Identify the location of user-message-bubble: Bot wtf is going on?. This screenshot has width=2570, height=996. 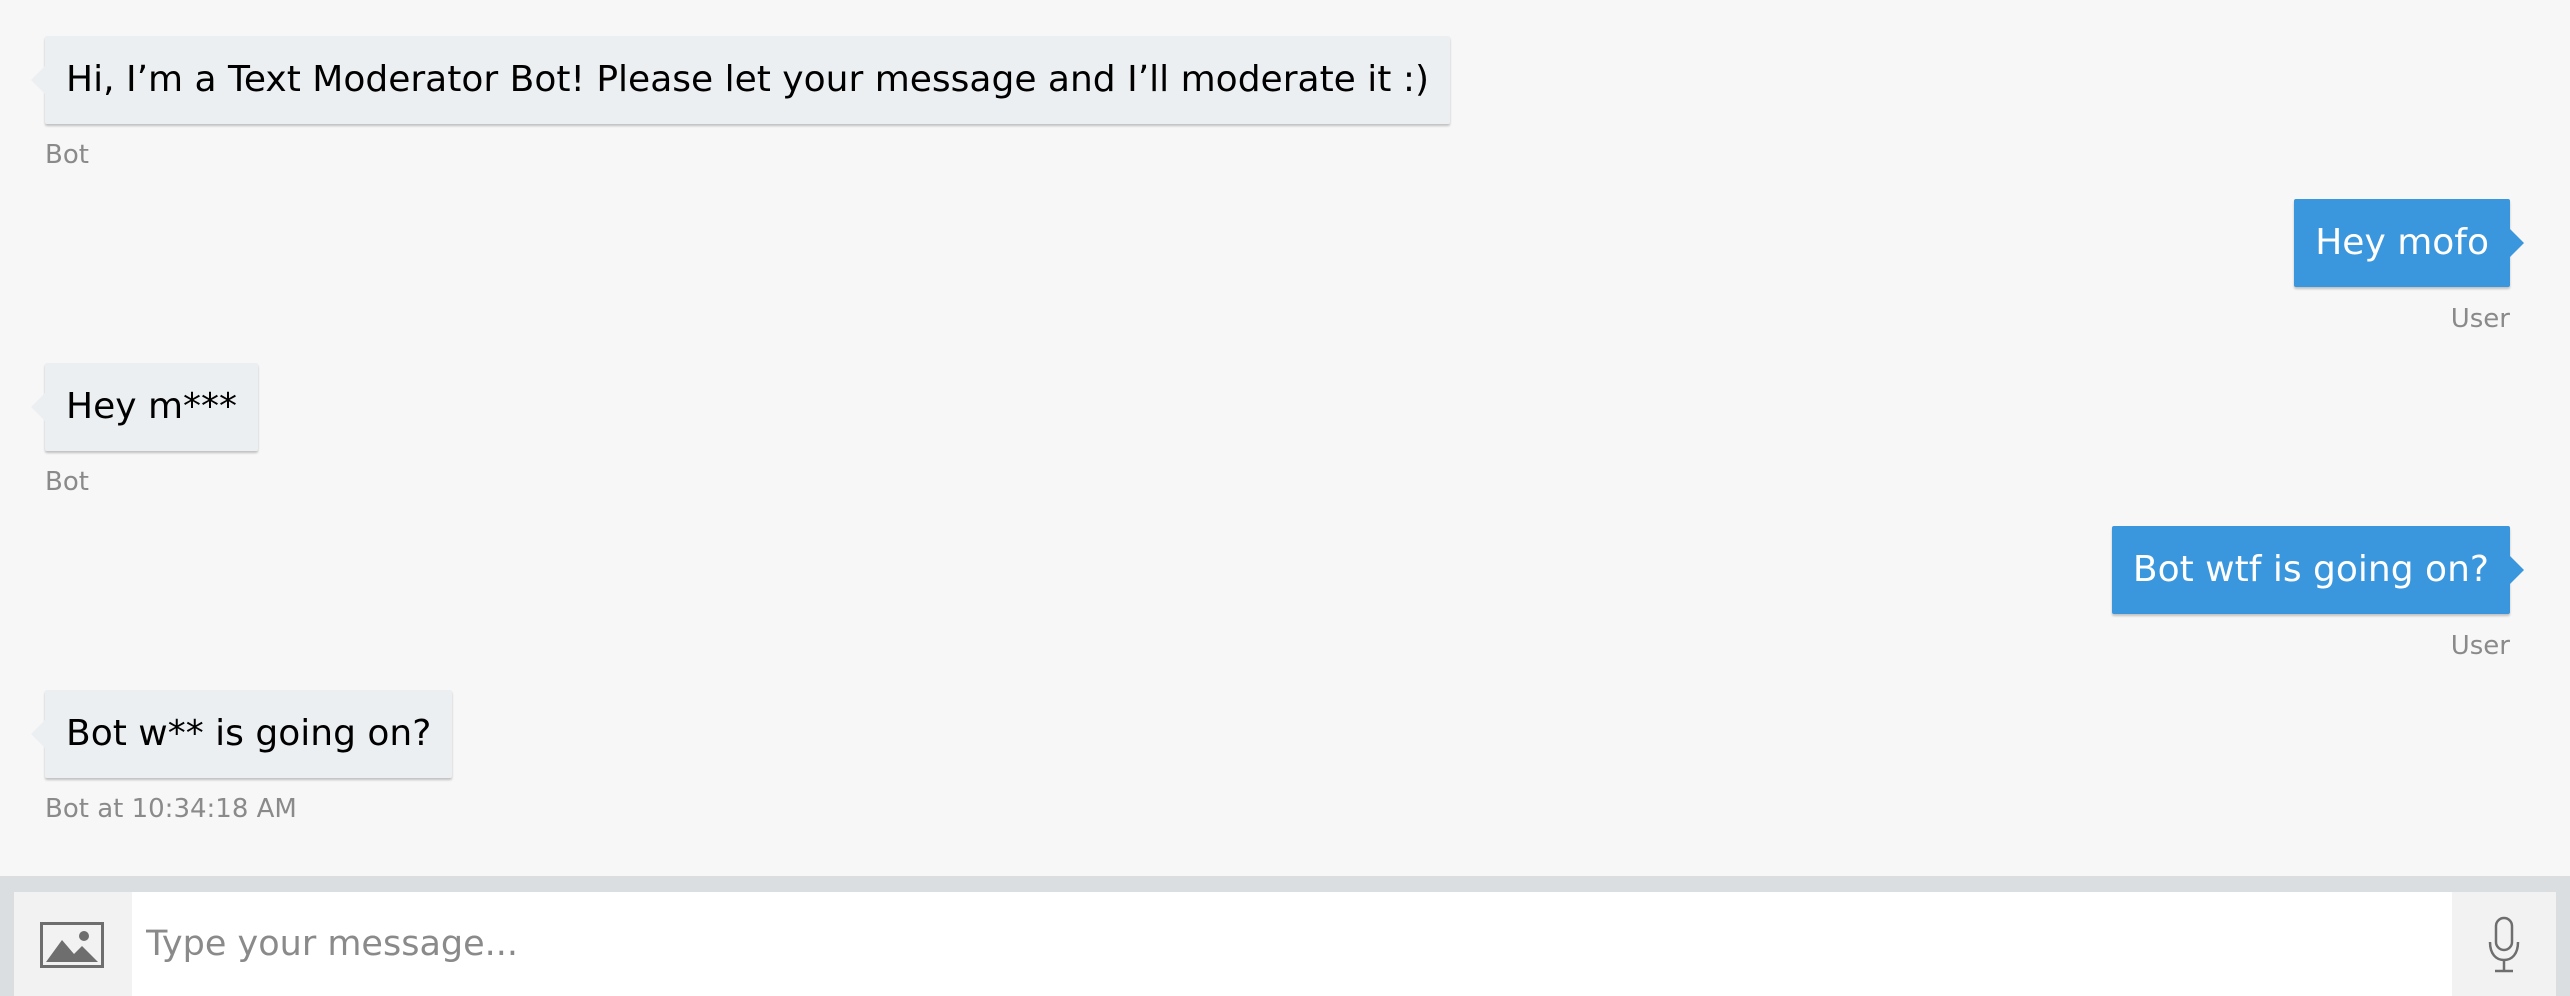
(2318, 570).